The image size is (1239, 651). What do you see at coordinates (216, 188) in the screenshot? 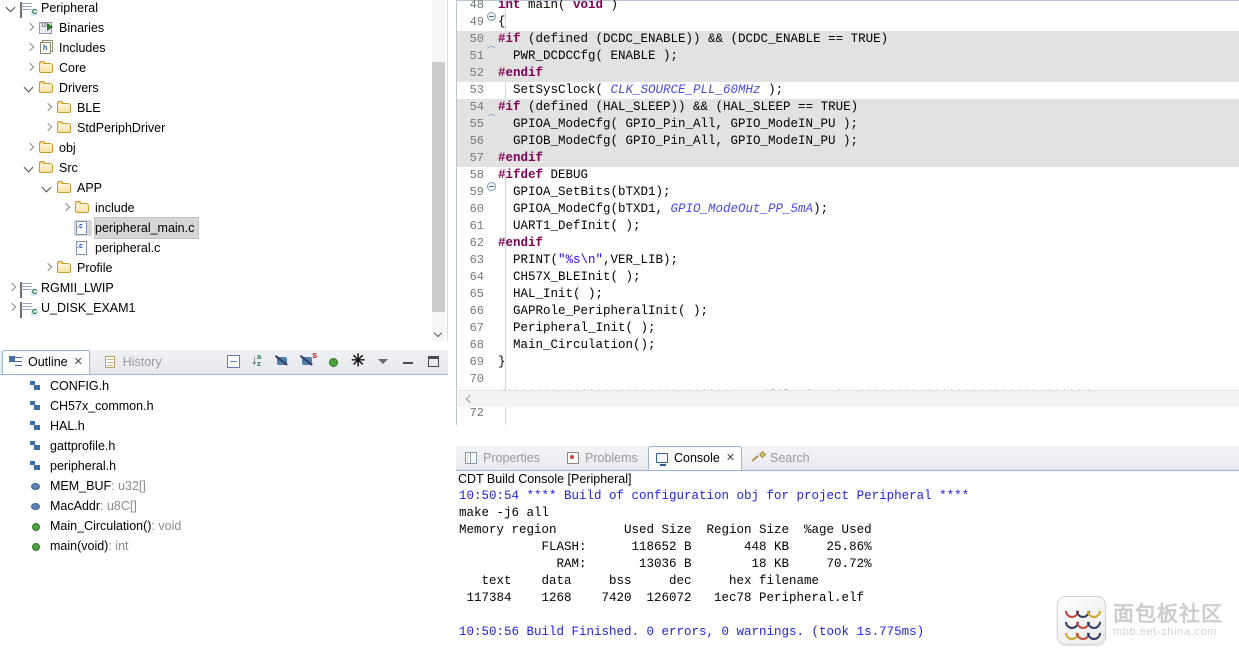
I see `tree-item-app: APP` at bounding box center [216, 188].